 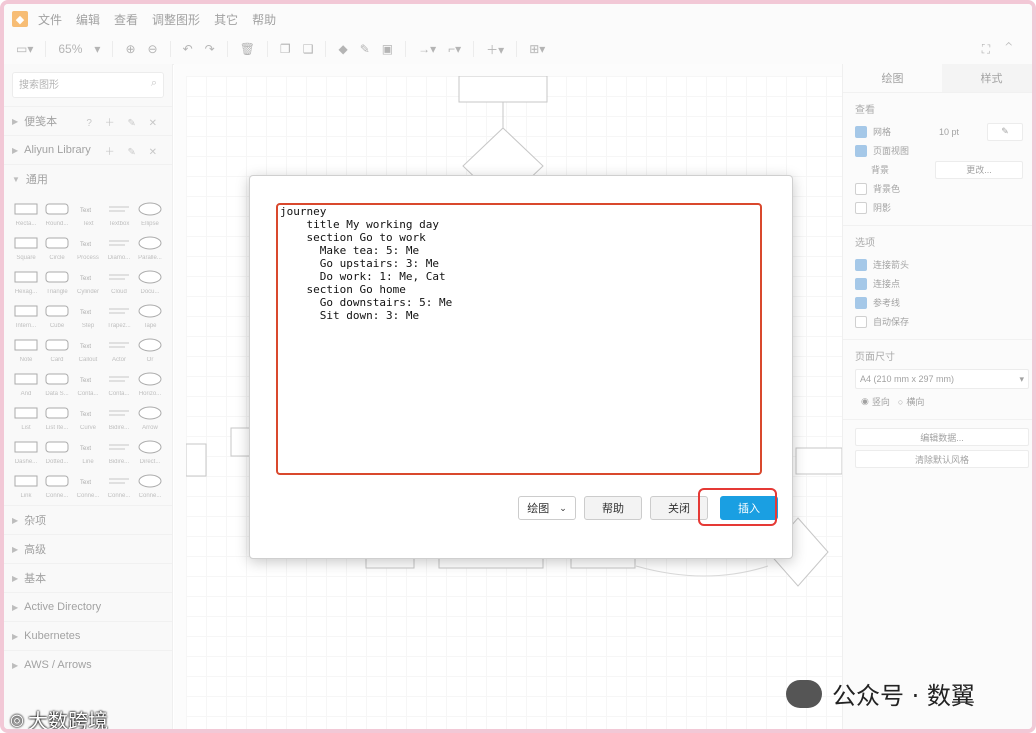 What do you see at coordinates (538, 509) in the screenshot?
I see `diagram-type-value: 绘图` at bounding box center [538, 509].